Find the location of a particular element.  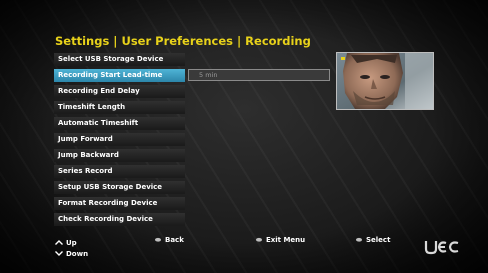

chevron-up-icon is located at coordinates (59, 242).